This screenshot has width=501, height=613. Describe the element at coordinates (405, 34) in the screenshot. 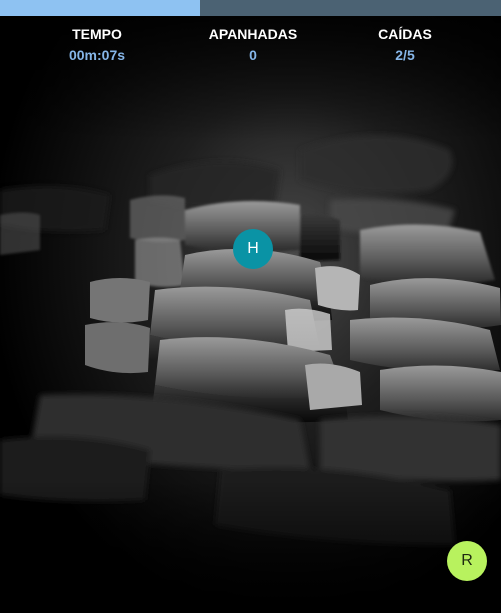

I see `dropped-label: CAÍDAS` at that location.